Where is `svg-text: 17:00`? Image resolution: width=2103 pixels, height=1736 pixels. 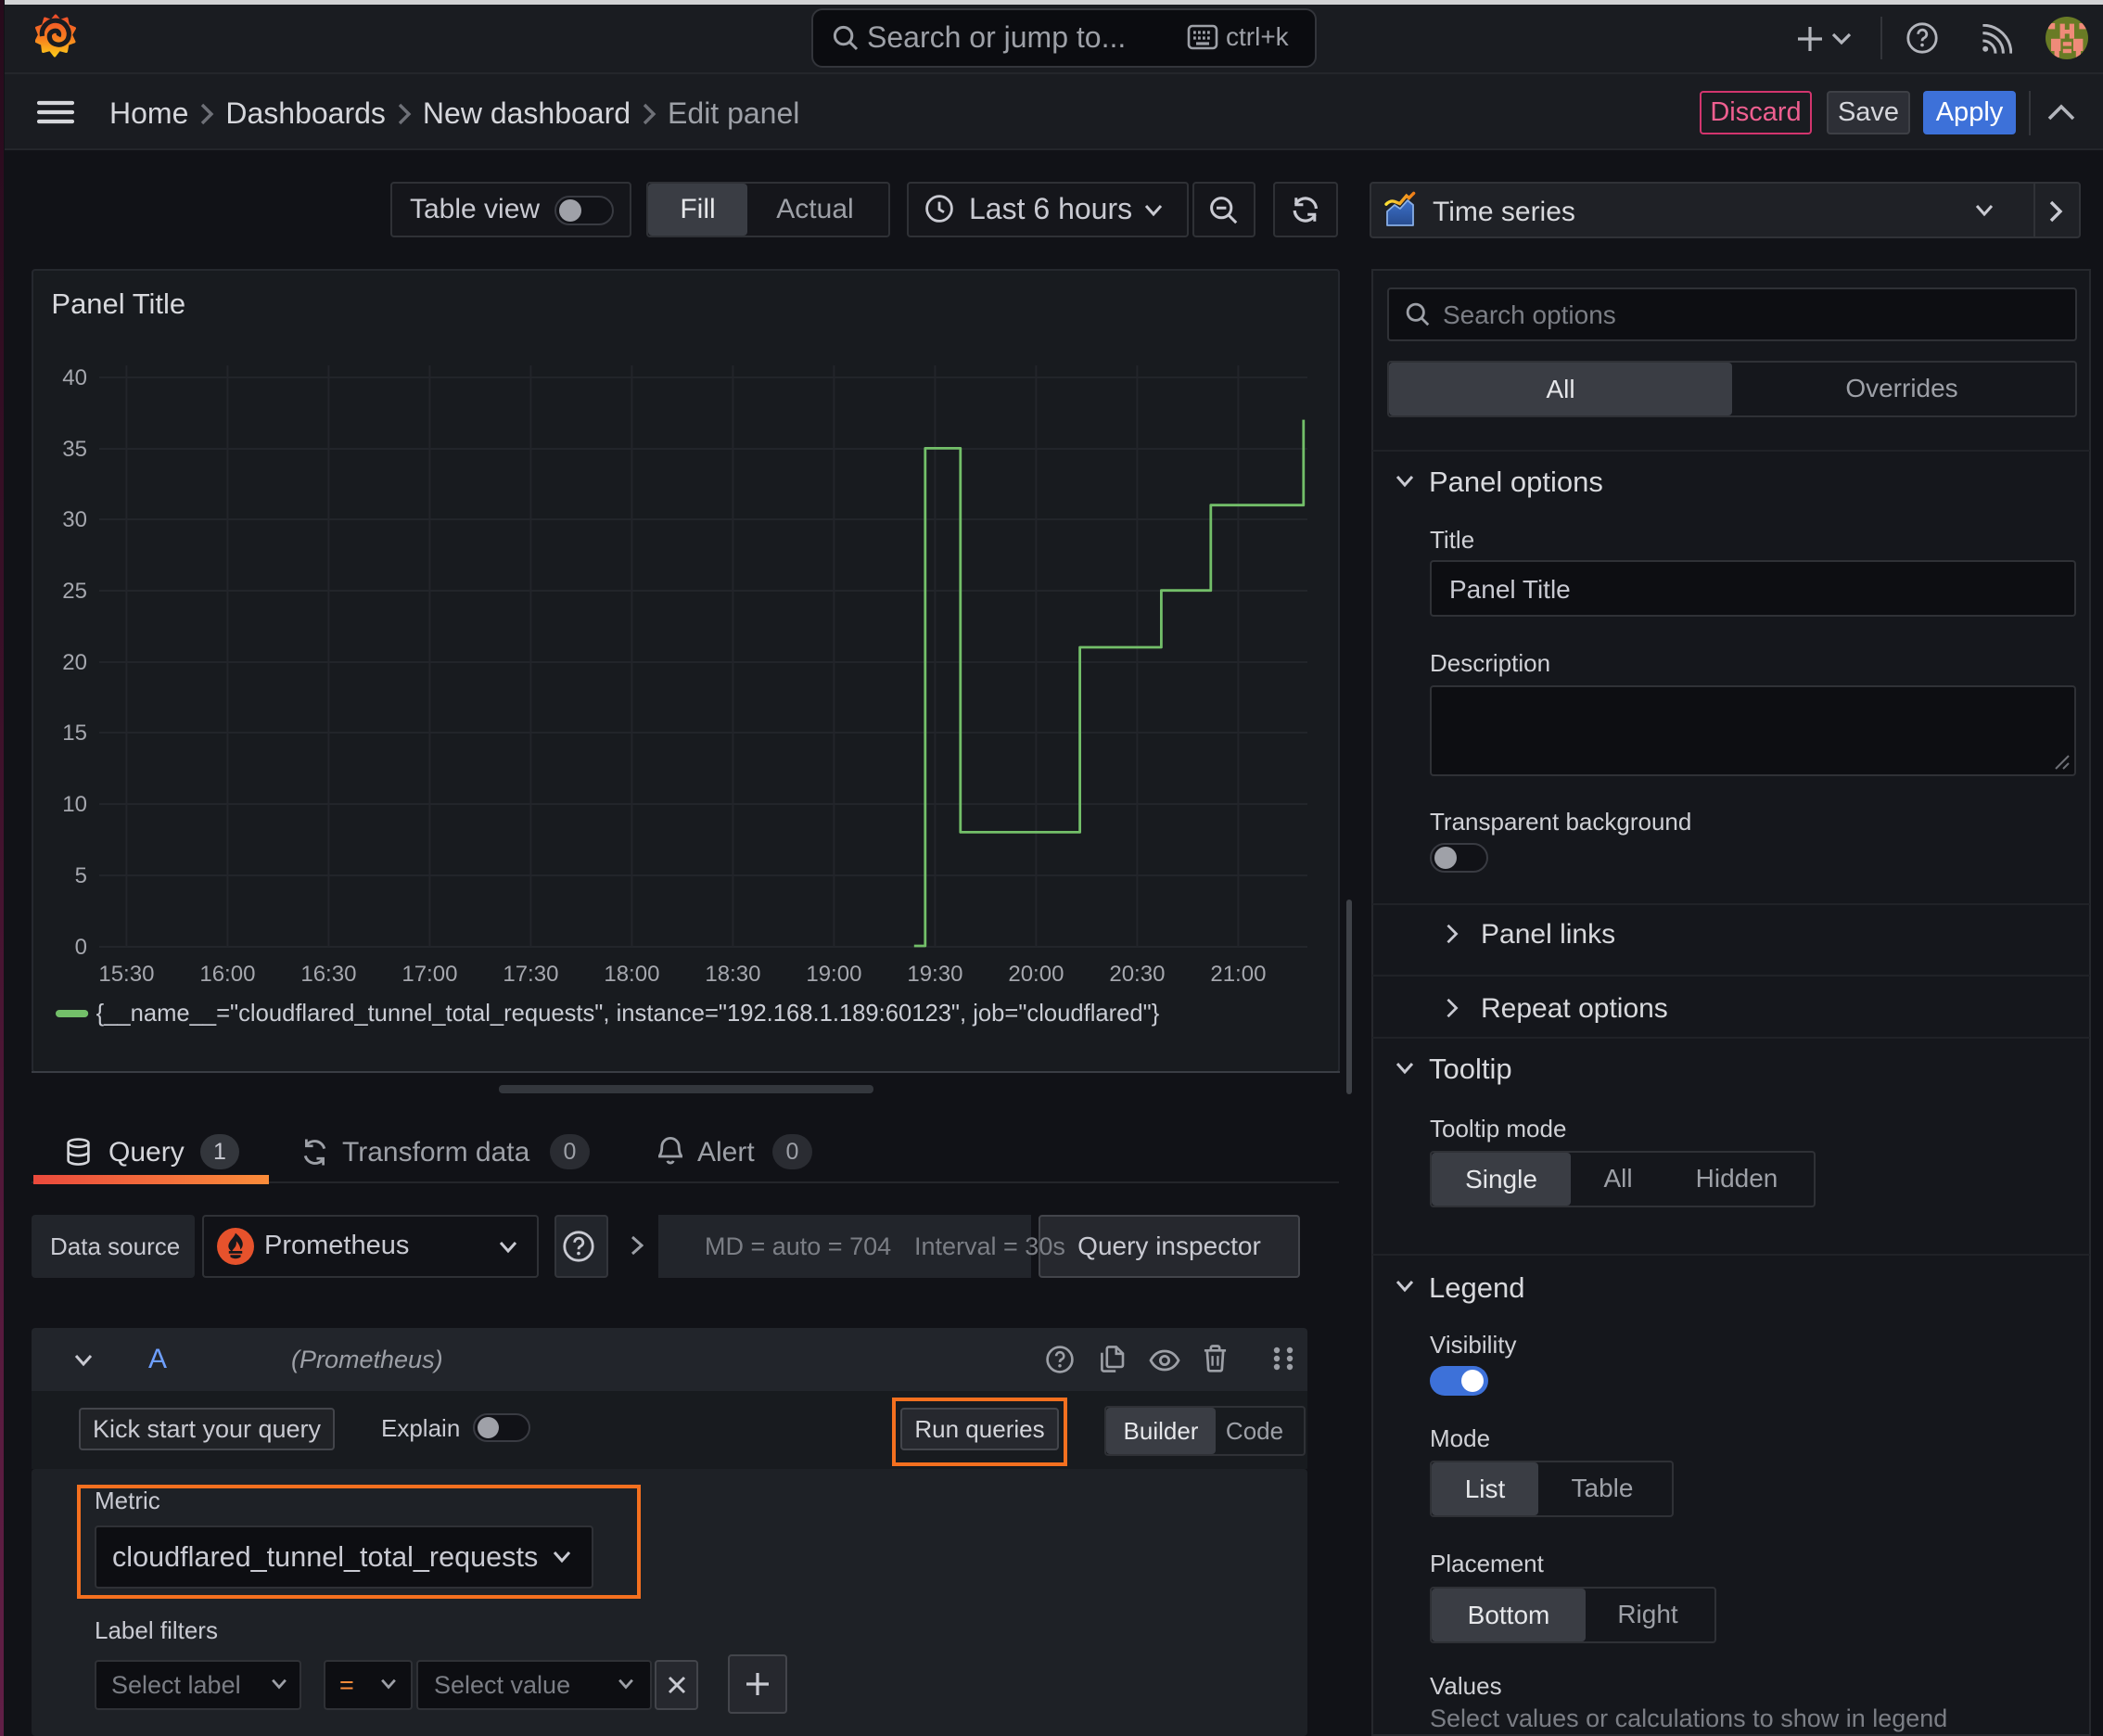
svg-text: 17:00 is located at coordinates (429, 974).